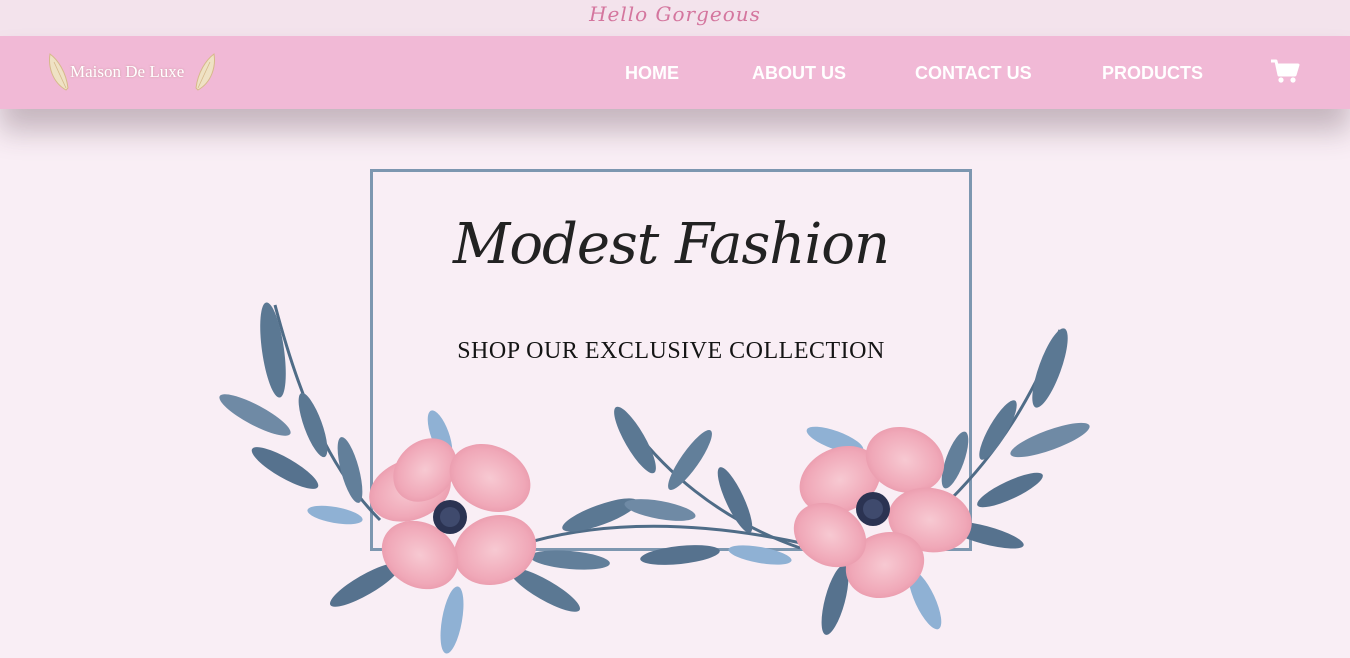 This screenshot has width=1350, height=658. Describe the element at coordinates (973, 73) in the screenshot. I see `nav-contact-us: CONTACT US` at that location.